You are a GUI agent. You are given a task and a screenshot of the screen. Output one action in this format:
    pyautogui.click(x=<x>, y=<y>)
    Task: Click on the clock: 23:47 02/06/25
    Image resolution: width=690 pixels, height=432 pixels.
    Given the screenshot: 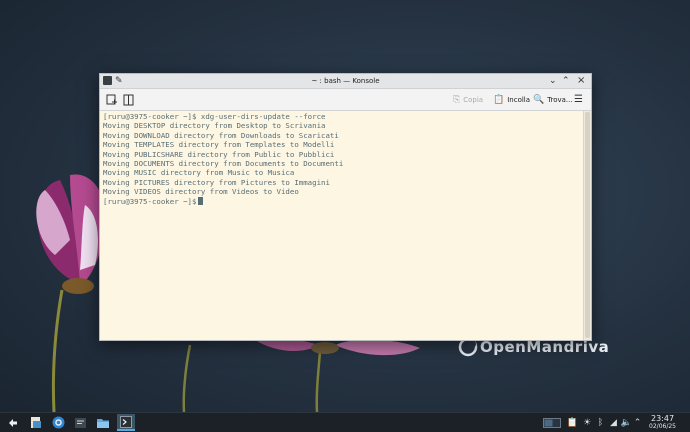 What is the action you would take?
    pyautogui.click(x=662, y=422)
    